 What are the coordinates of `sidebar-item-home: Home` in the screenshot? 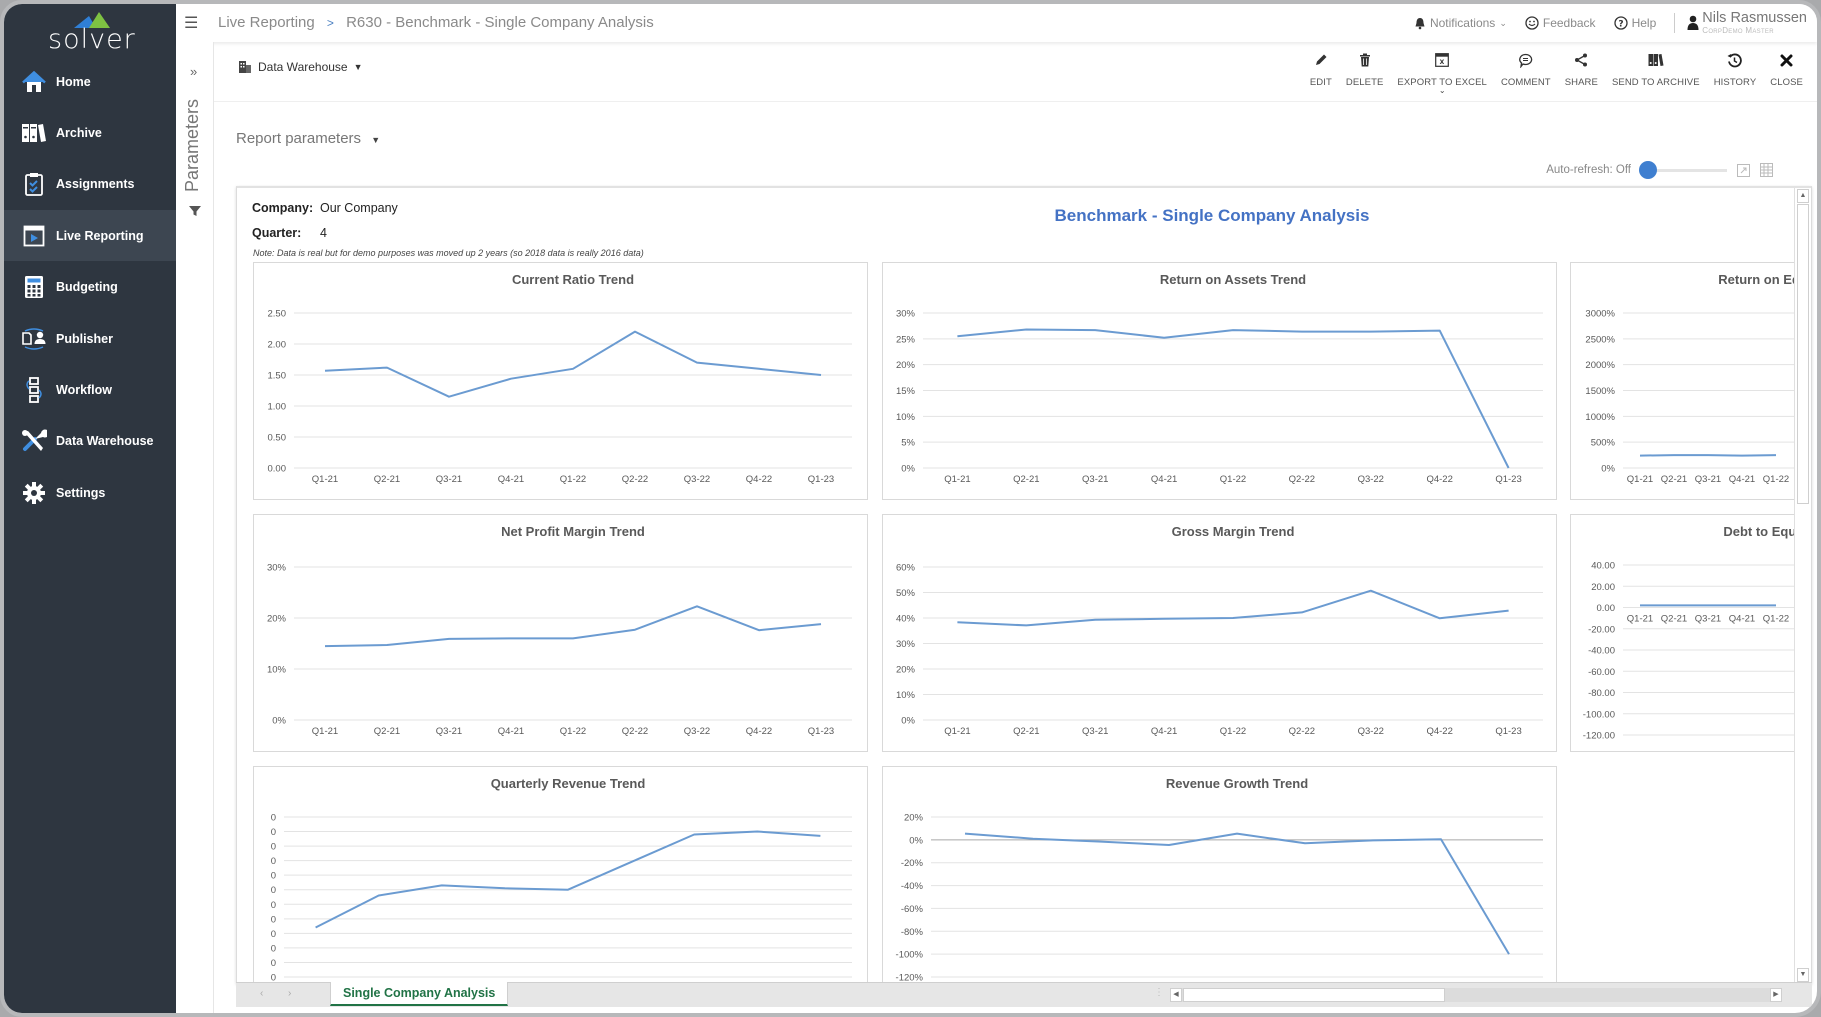 It's located at (90, 81).